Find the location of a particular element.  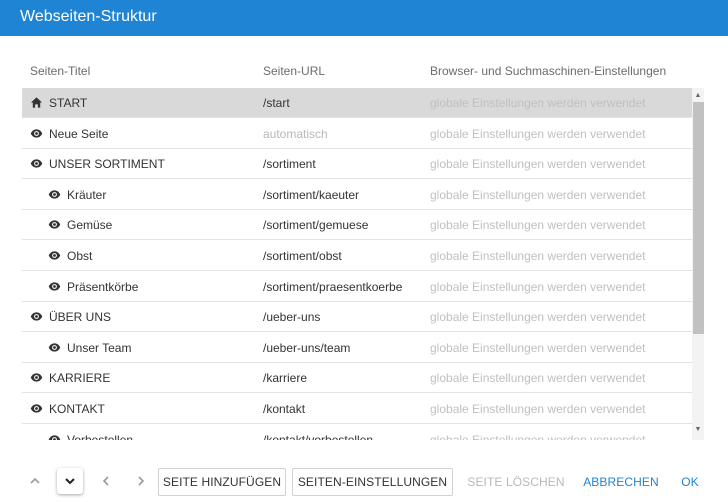

scroll-down-arrow-icon: ▼ is located at coordinates (698, 430).